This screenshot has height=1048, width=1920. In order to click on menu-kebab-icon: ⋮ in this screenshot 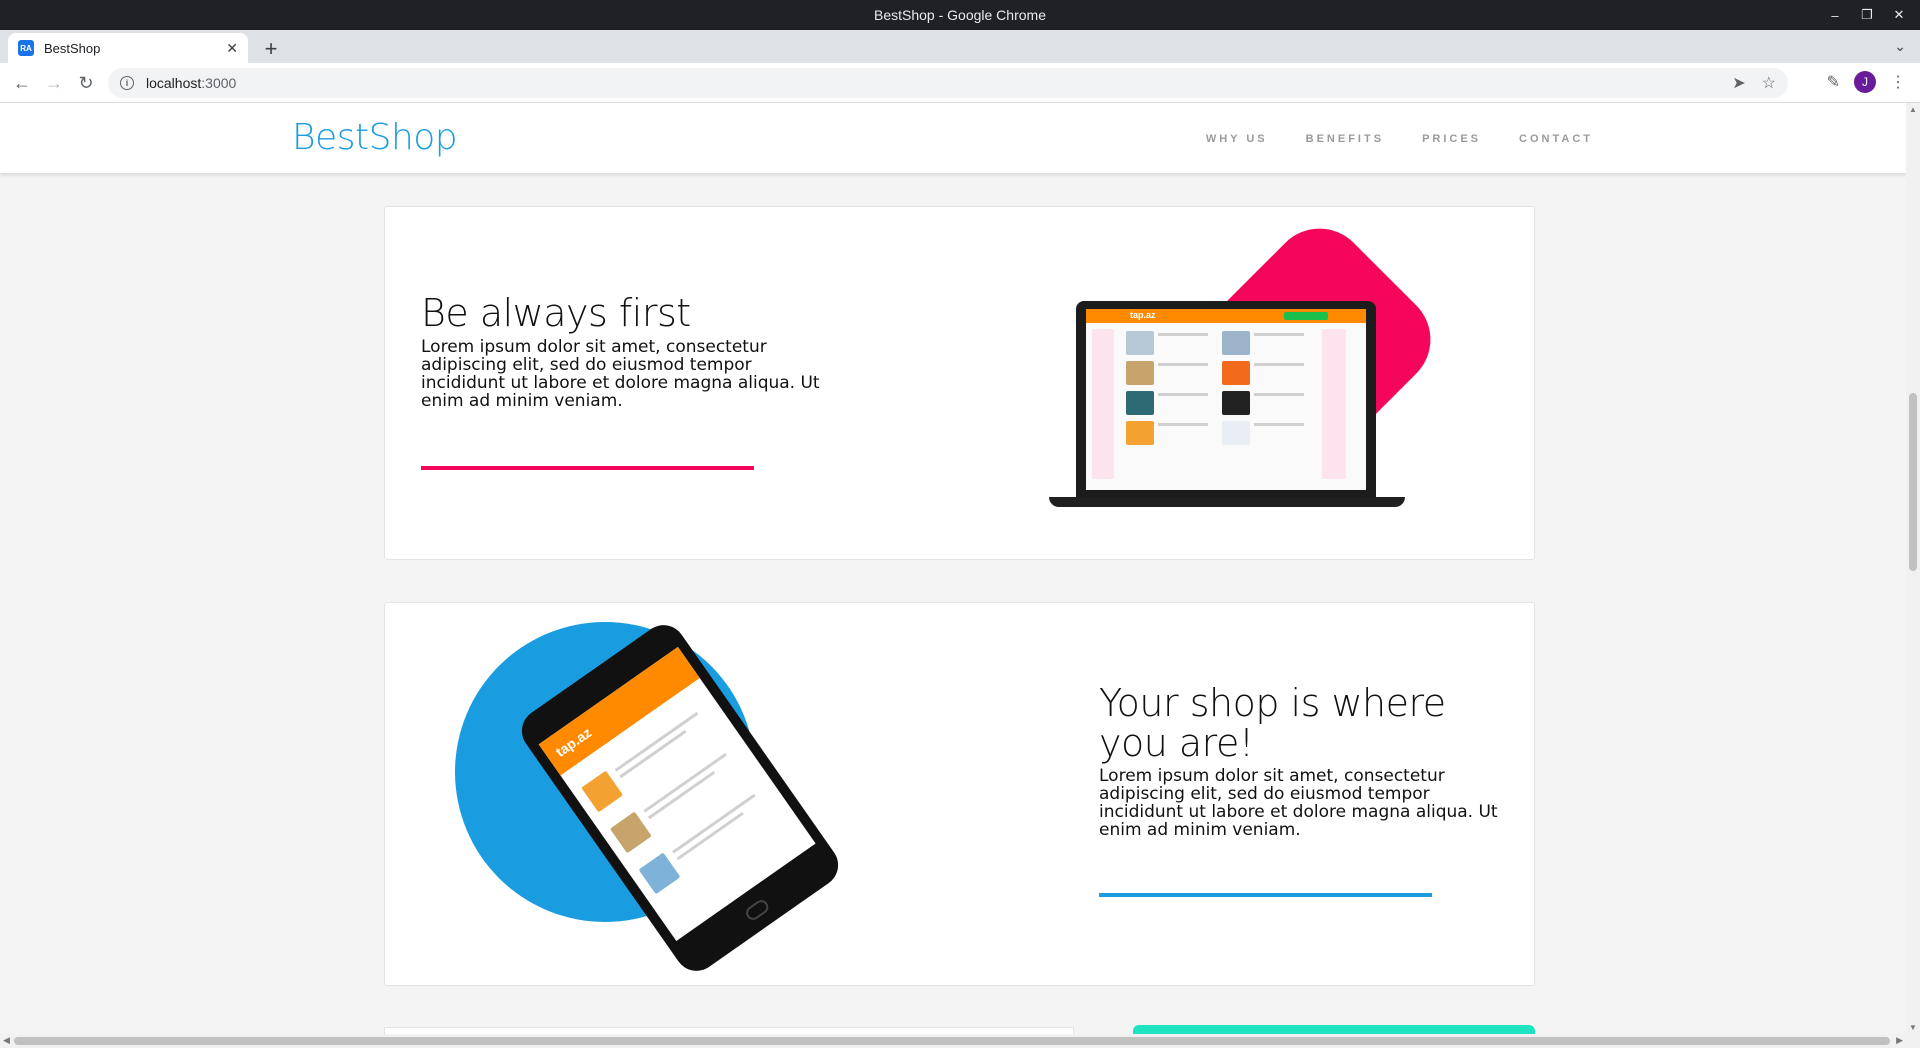, I will do `click(1898, 82)`.